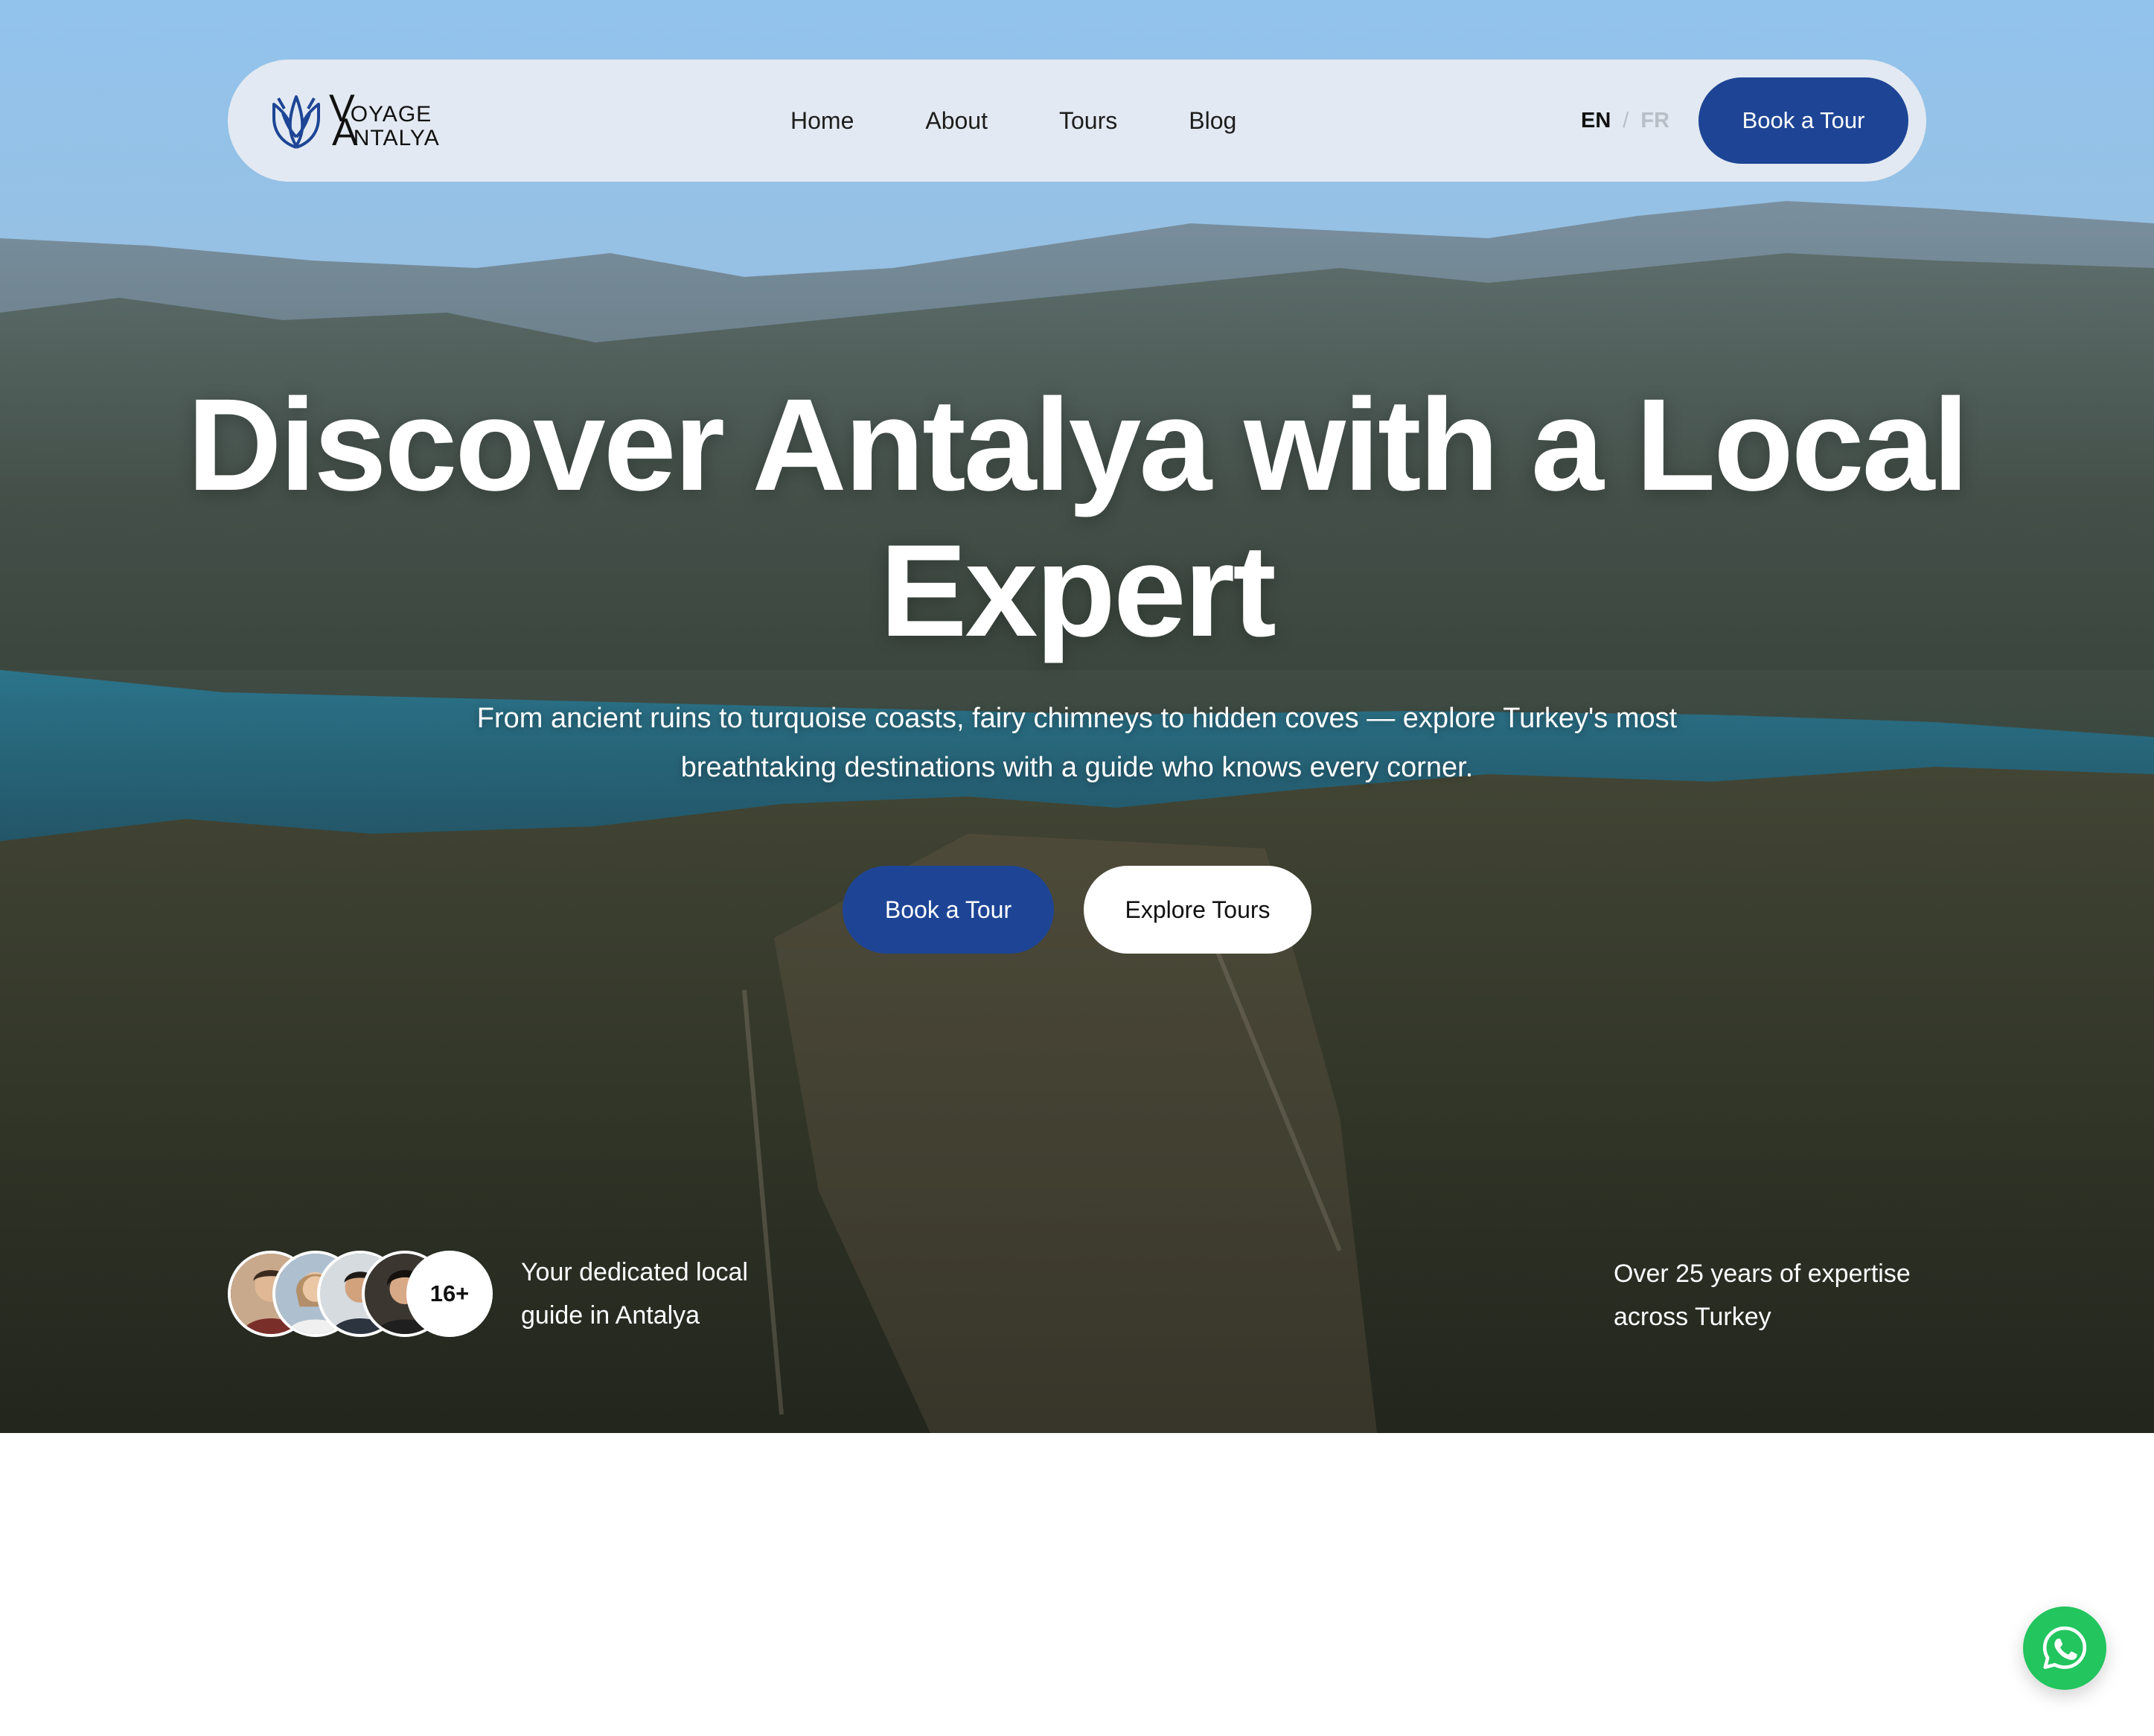  Describe the element at coordinates (1049, 121) in the screenshot. I see `nav-links: Home About Tours Blog` at that location.